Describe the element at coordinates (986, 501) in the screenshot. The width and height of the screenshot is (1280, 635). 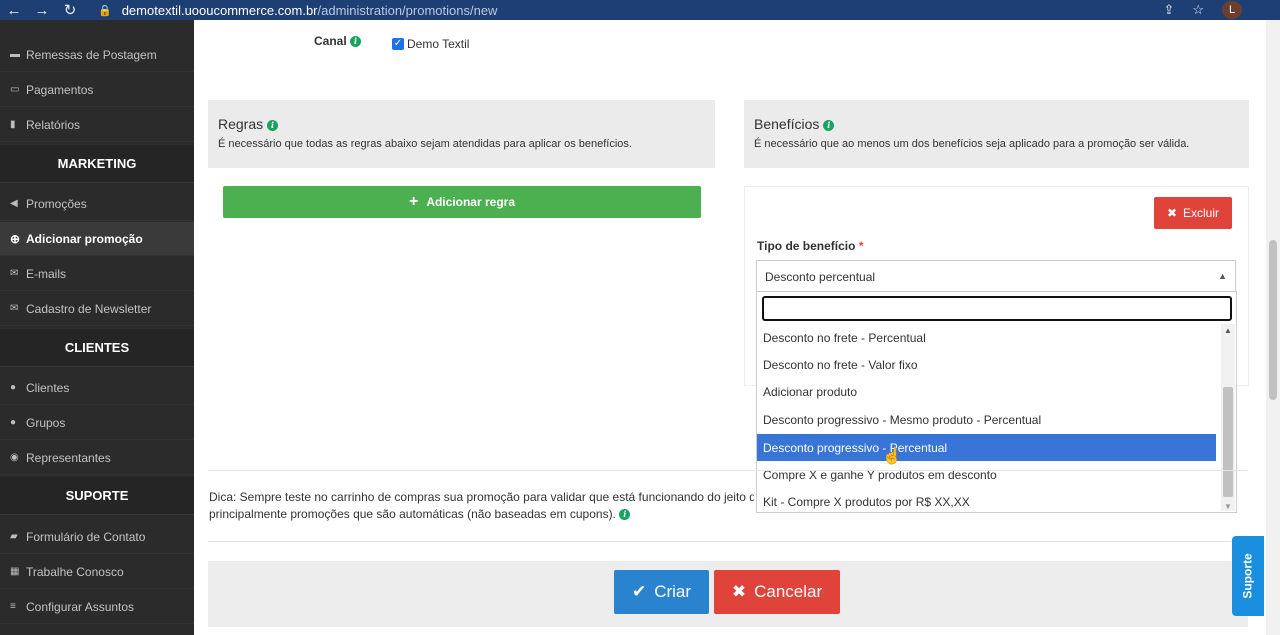
I see `dropdown-option: Kit - Compre X produtos por R$ XX,XX` at that location.